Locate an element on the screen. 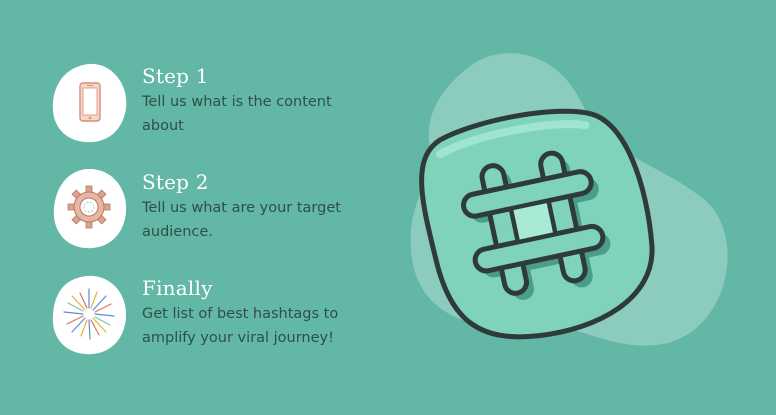 The width and height of the screenshot is (776, 415). step-1-title: Step 1 is located at coordinates (175, 76).